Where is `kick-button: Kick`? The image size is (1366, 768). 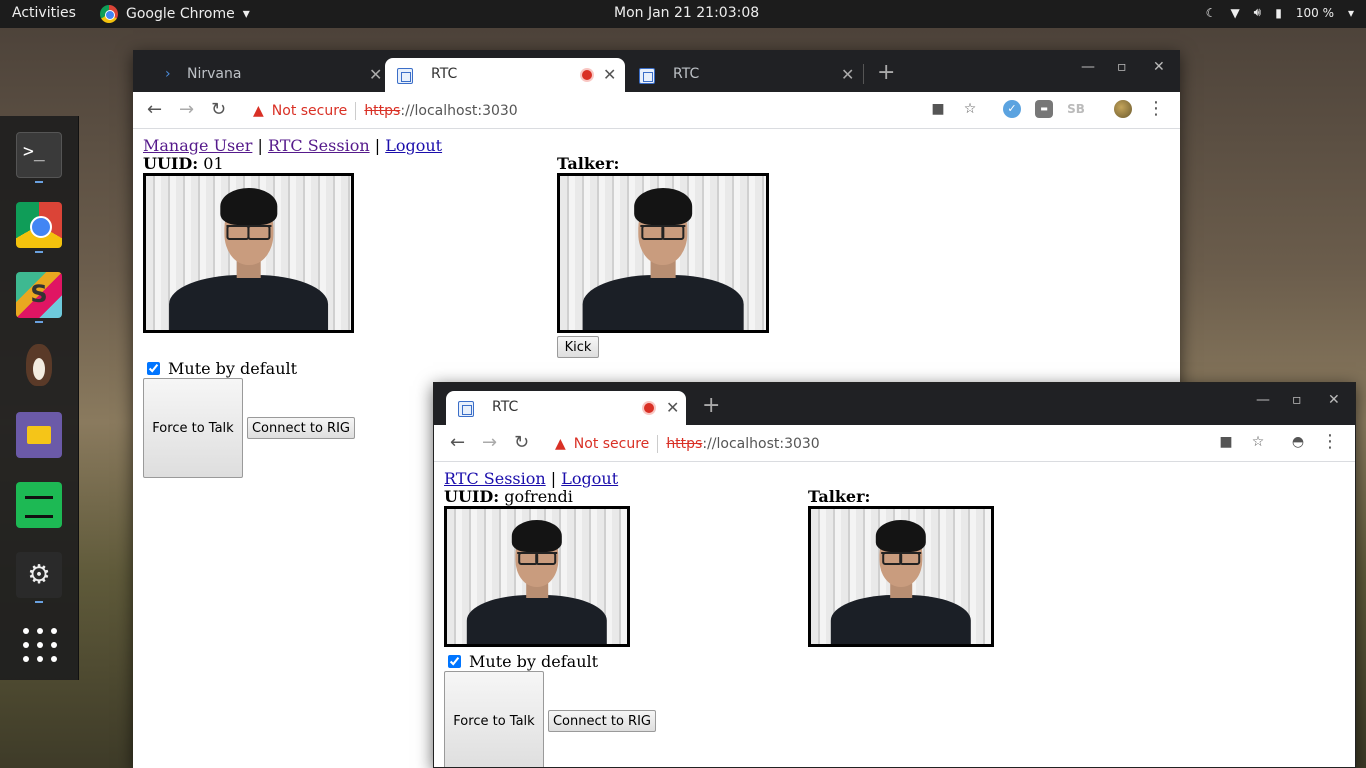
kick-button: Kick is located at coordinates (578, 347).